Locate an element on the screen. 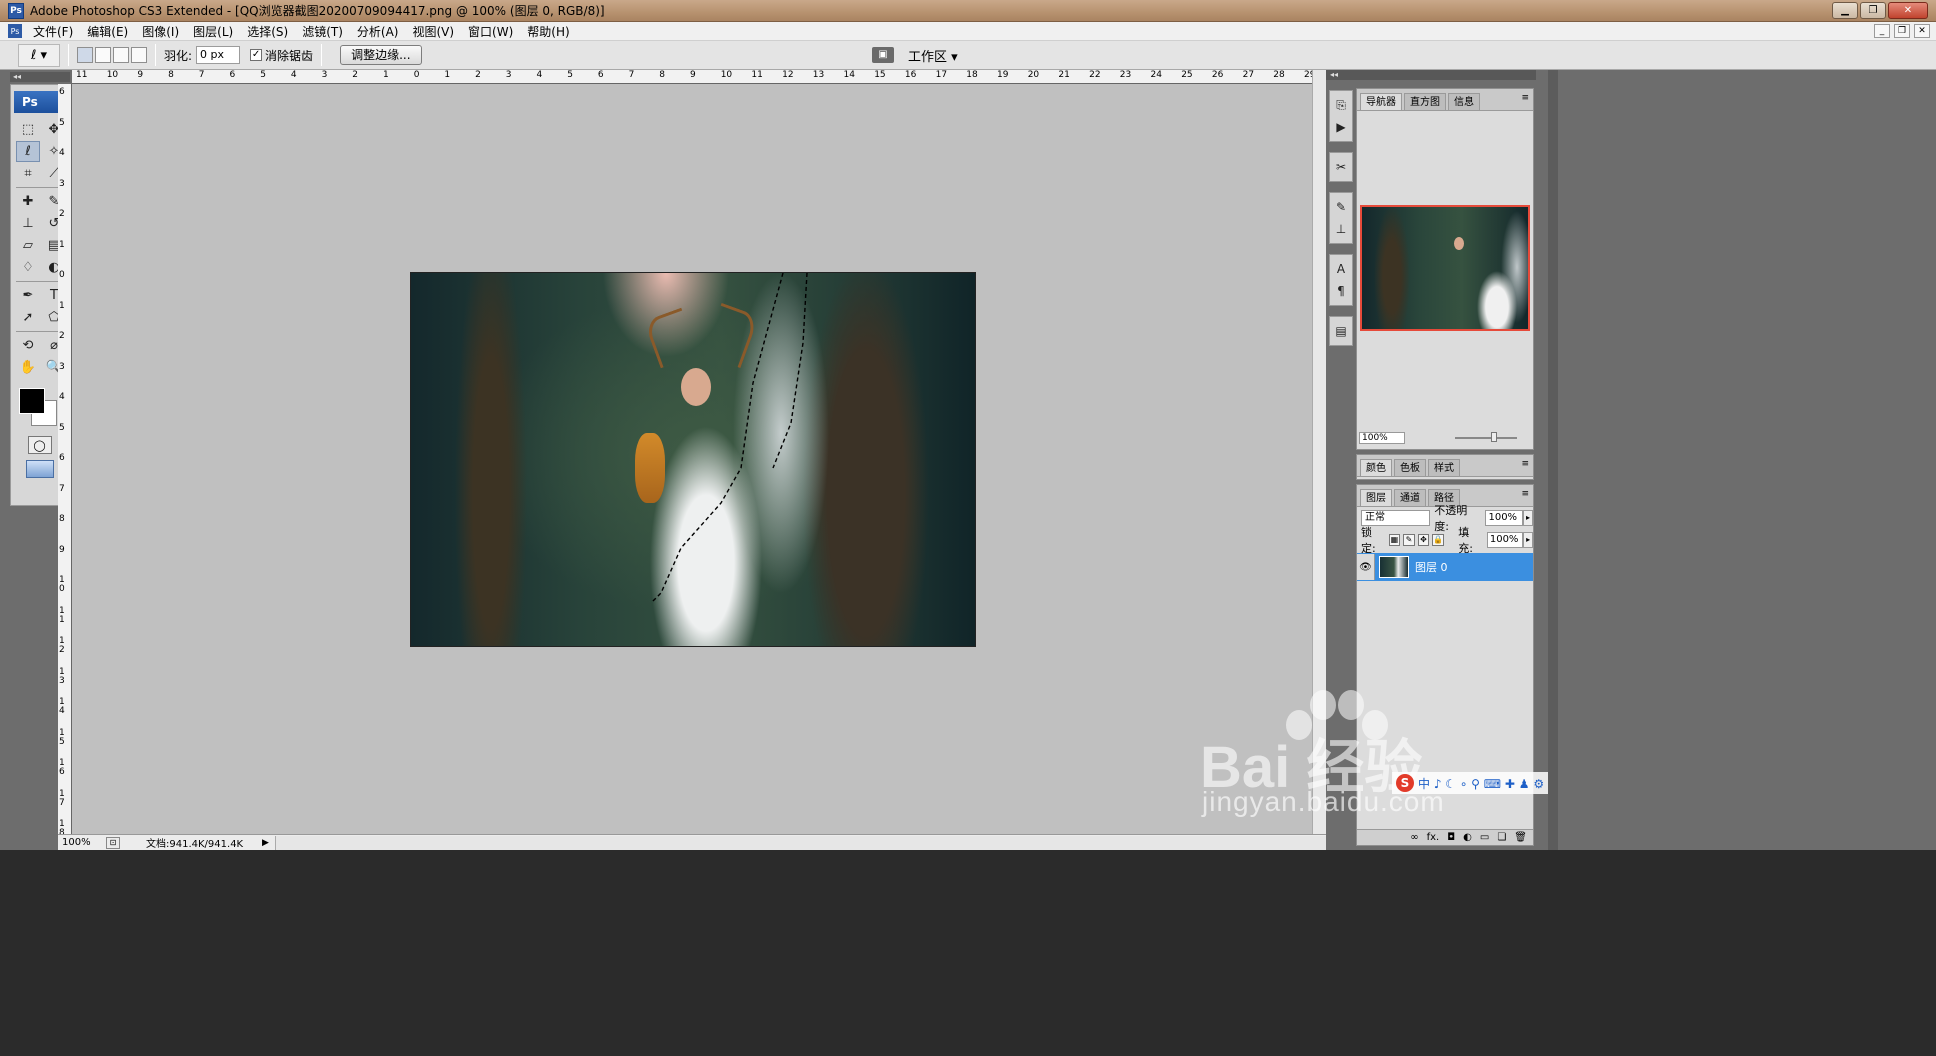  layer-row: 👁 图层 0 is located at coordinates (1445, 567).